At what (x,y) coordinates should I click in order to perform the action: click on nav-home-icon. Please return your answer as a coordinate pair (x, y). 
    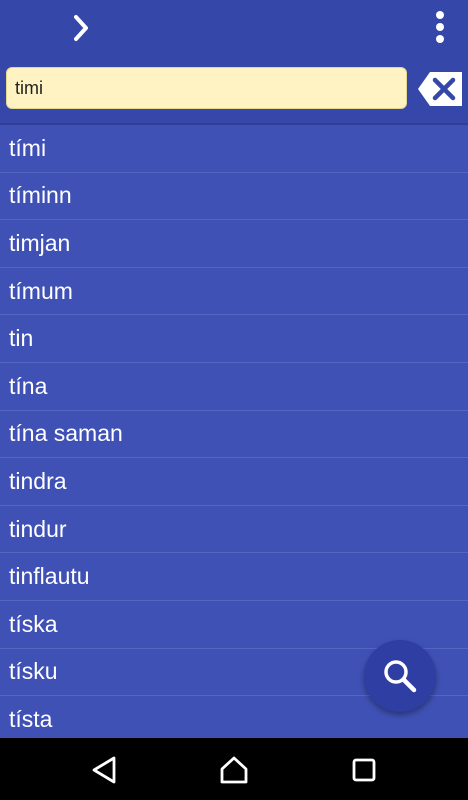
    Looking at the image, I should click on (234, 770).